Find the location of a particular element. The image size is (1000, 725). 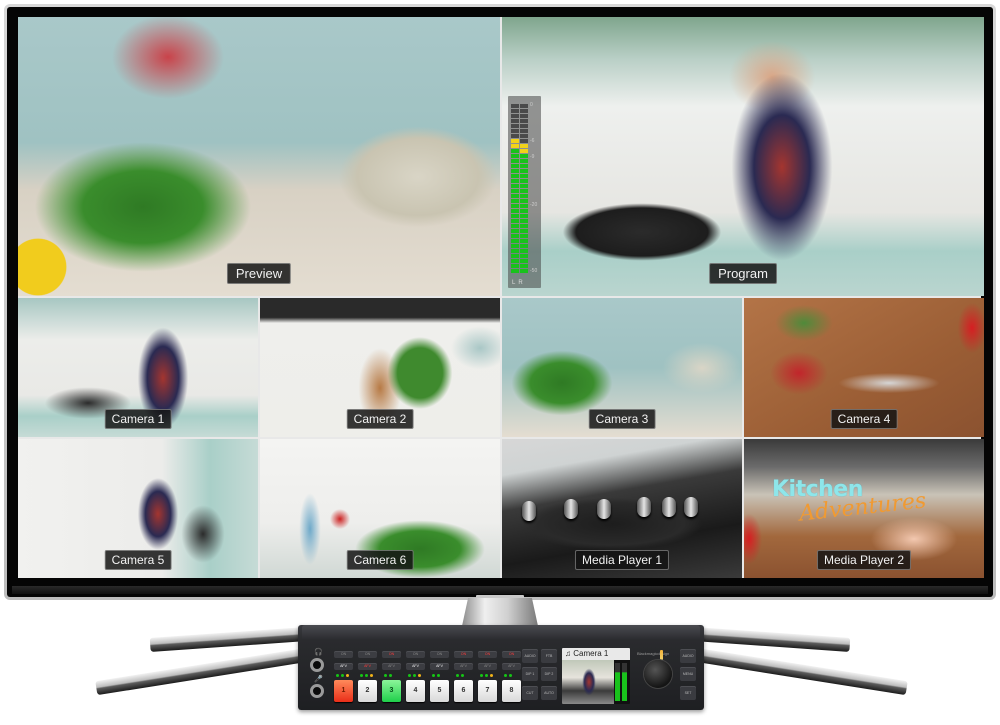

dip-1-button: DIP 1 is located at coordinates (530, 674).